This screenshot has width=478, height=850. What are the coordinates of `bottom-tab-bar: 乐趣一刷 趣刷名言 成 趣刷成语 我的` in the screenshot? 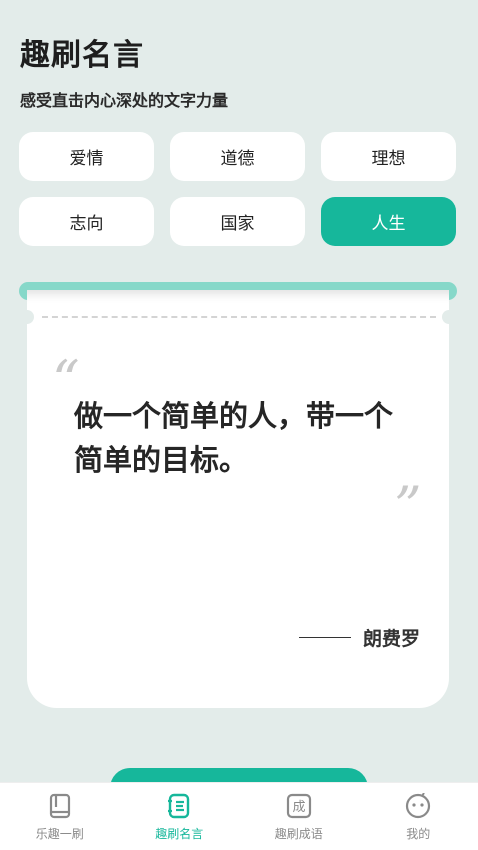 It's located at (239, 816).